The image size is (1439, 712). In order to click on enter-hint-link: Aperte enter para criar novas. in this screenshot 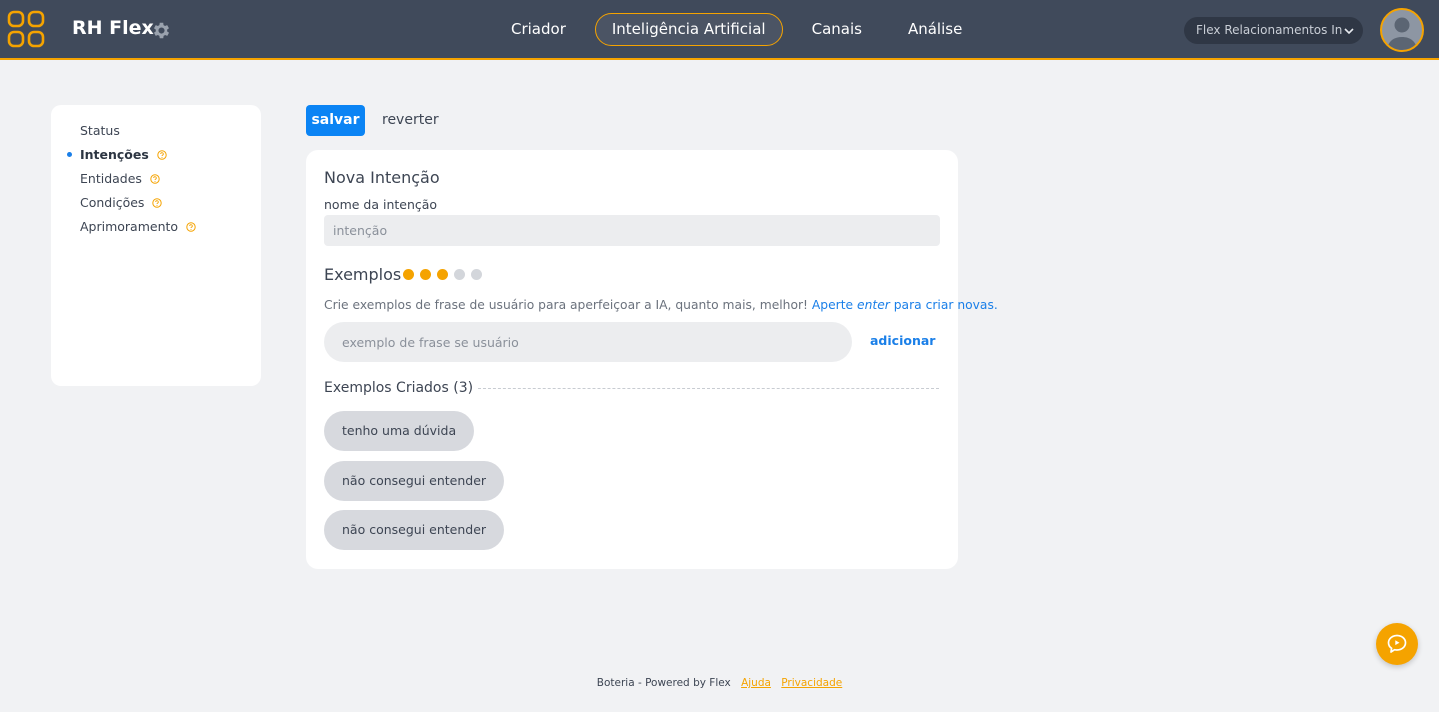, I will do `click(905, 305)`.